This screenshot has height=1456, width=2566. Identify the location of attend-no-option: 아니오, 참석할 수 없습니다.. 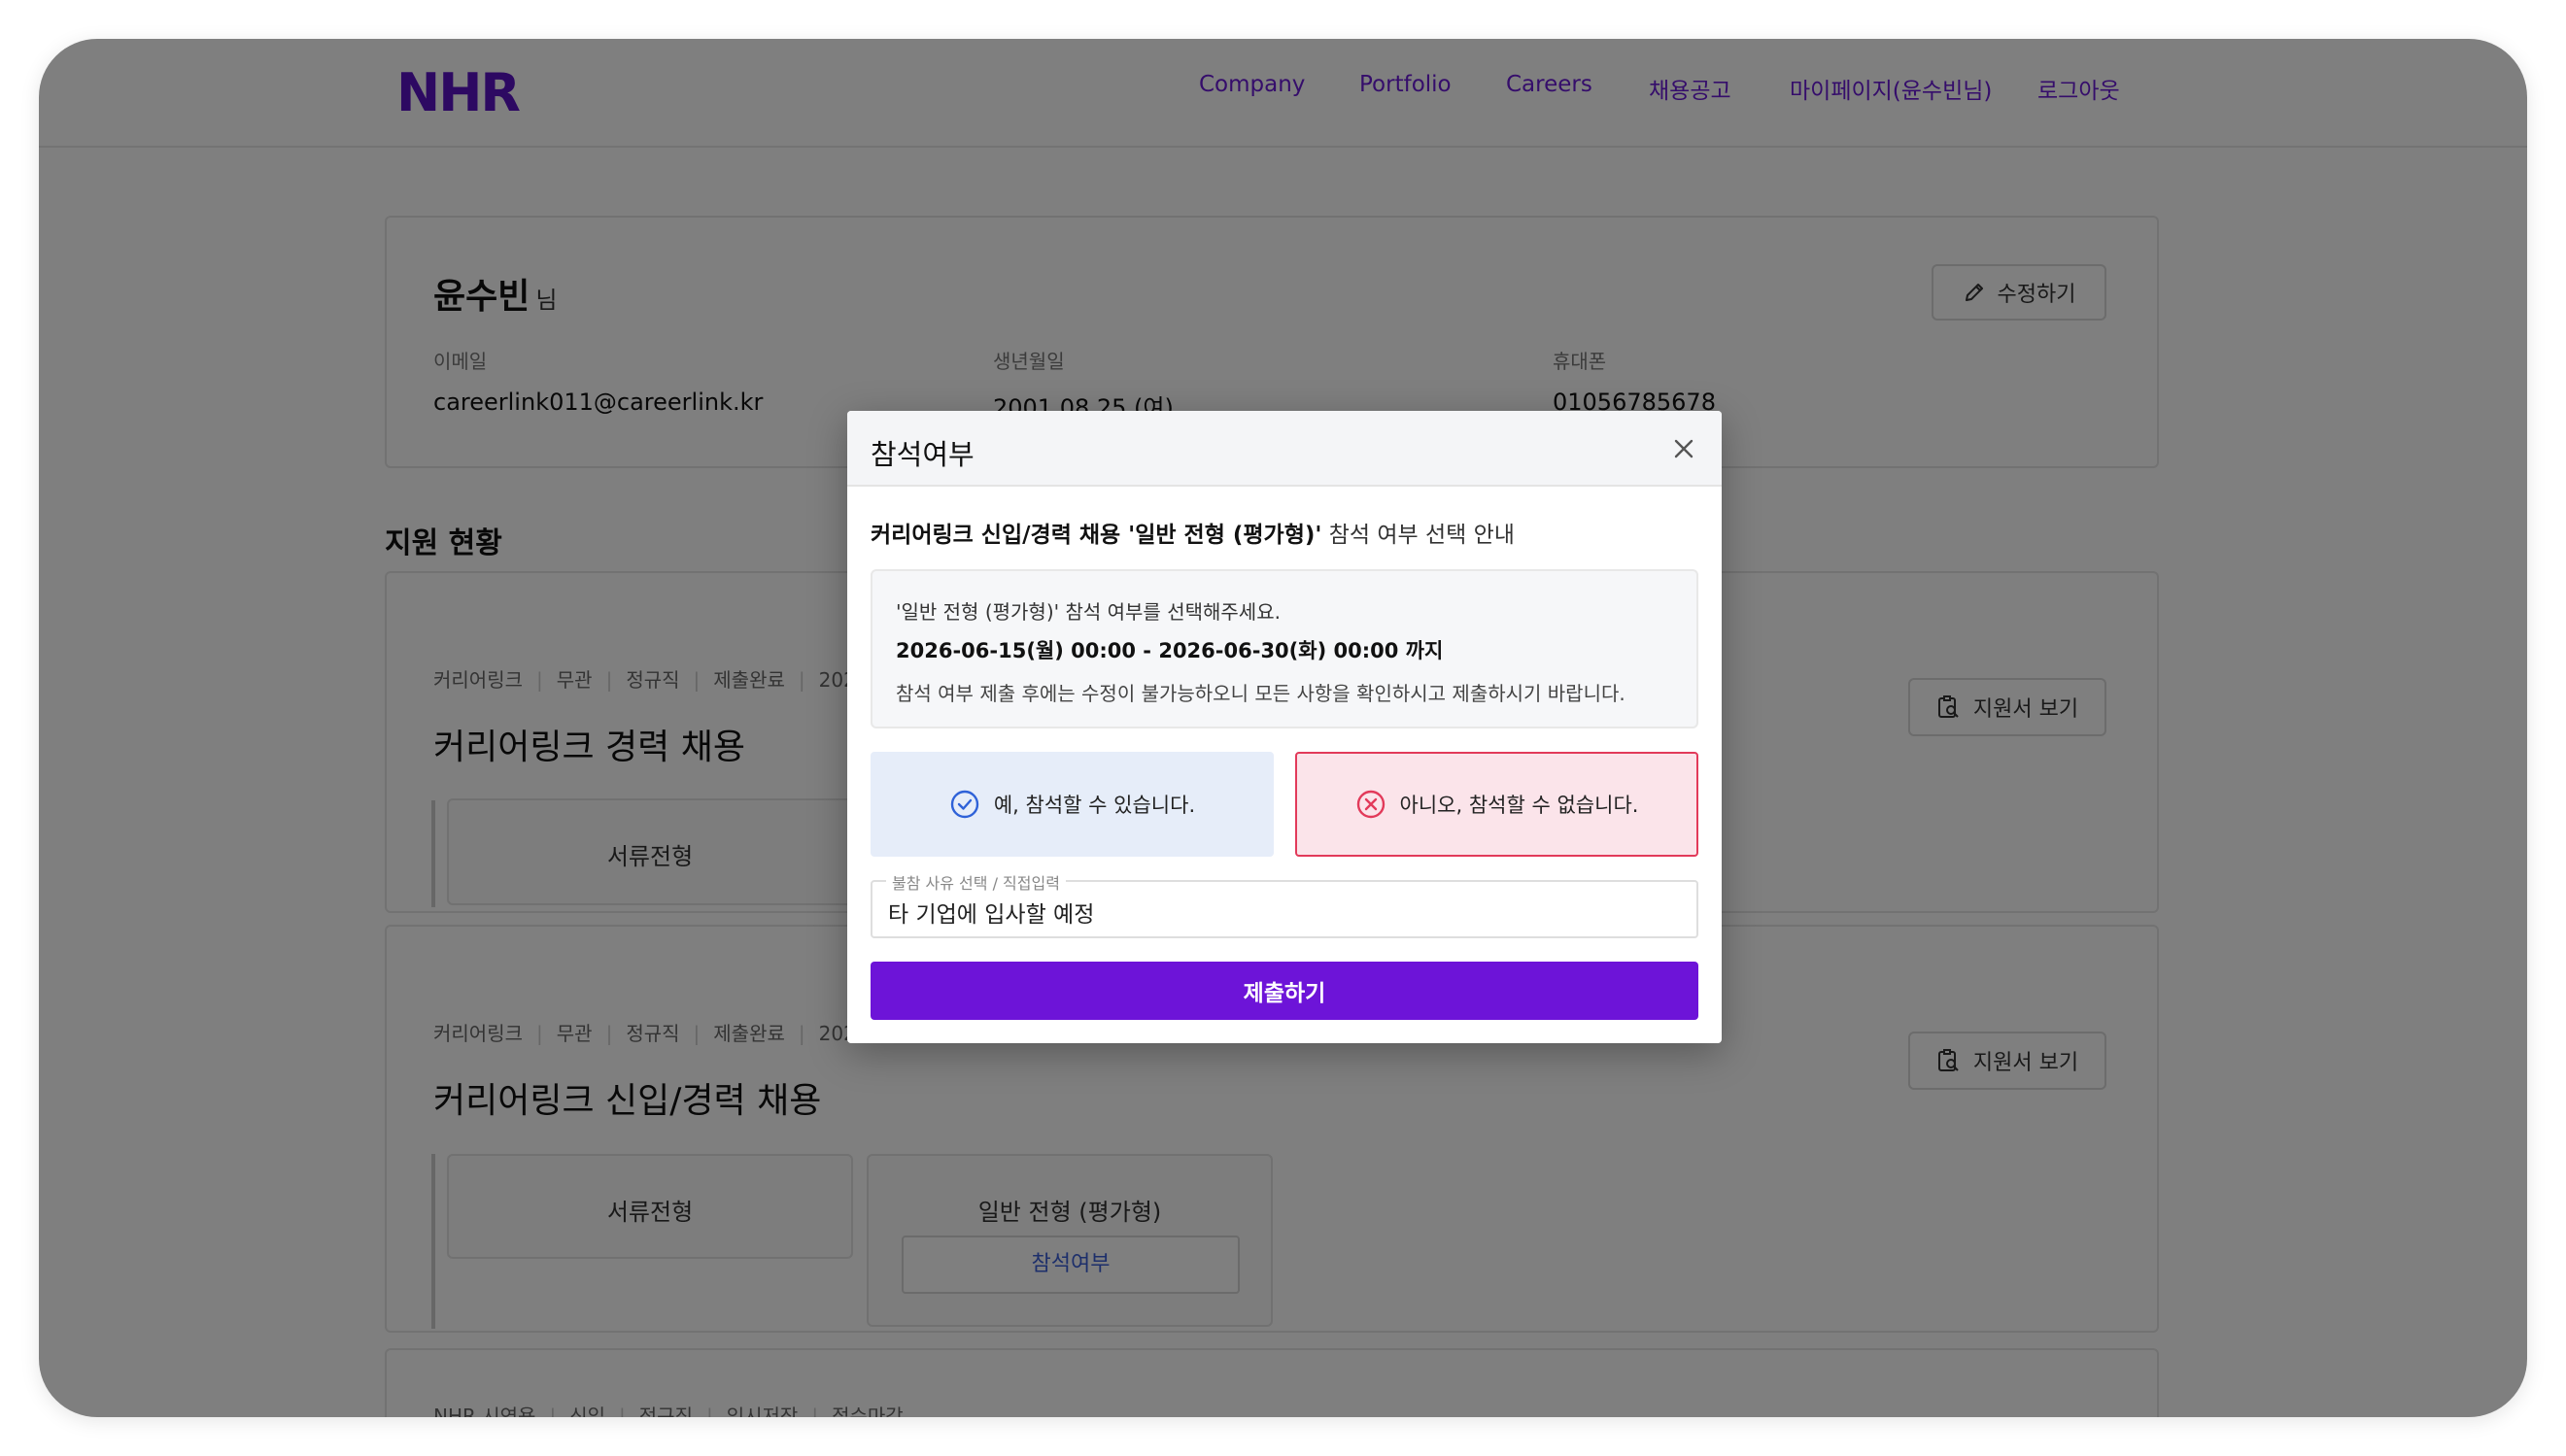
(1496, 804).